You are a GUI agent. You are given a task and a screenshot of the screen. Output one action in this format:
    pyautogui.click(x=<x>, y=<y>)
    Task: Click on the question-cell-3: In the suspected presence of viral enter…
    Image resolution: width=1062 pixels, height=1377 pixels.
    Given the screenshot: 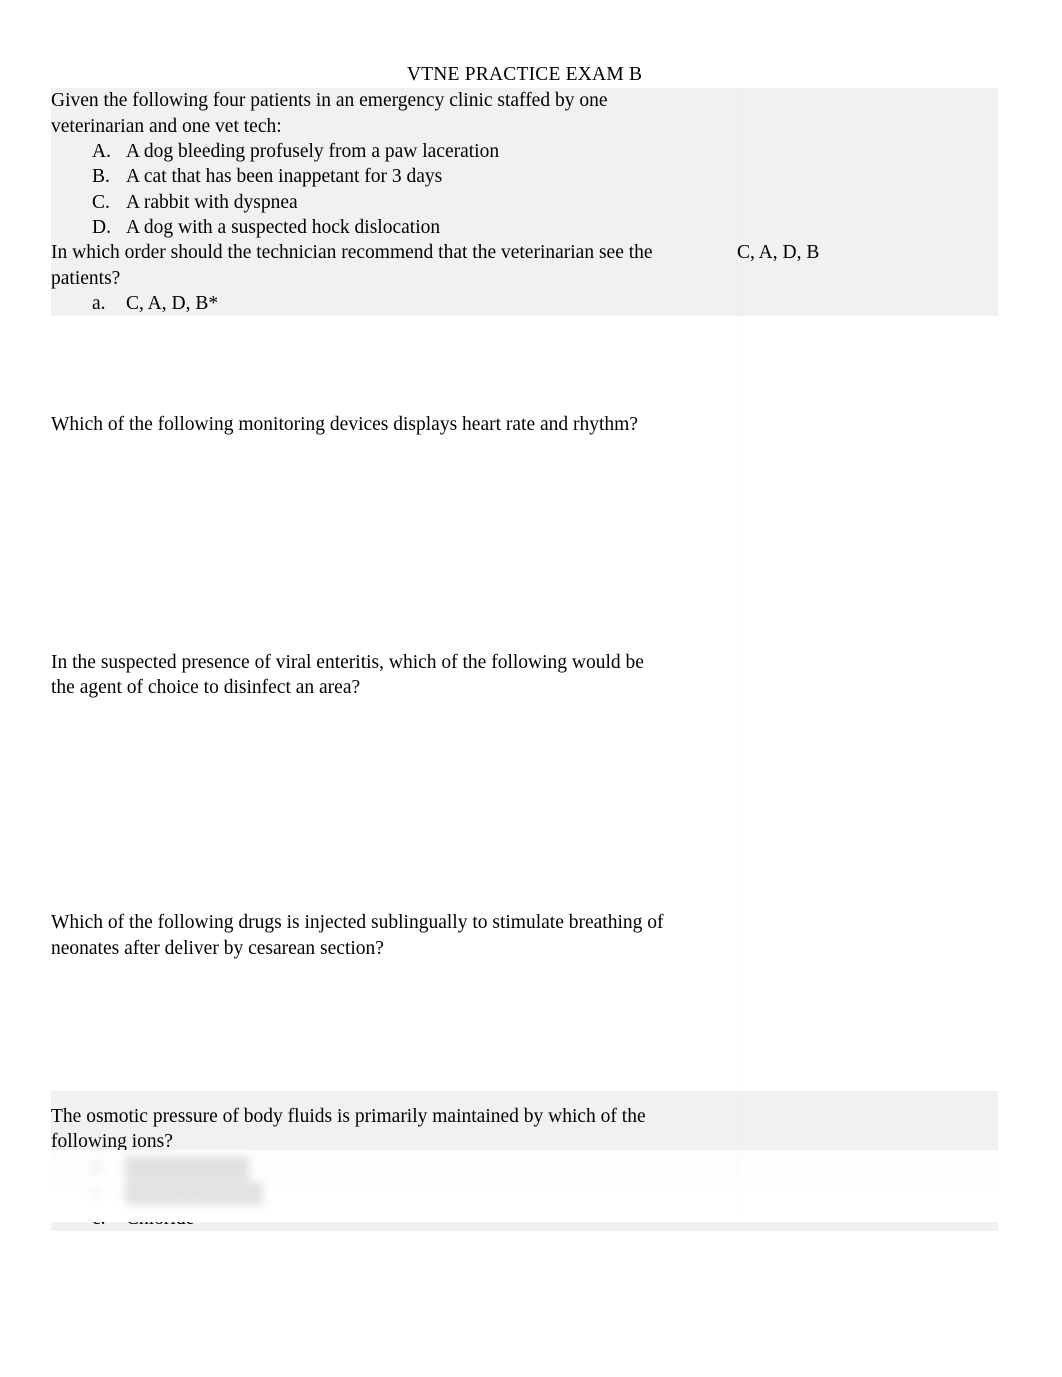 What is the action you would take?
    pyautogui.click(x=394, y=780)
    